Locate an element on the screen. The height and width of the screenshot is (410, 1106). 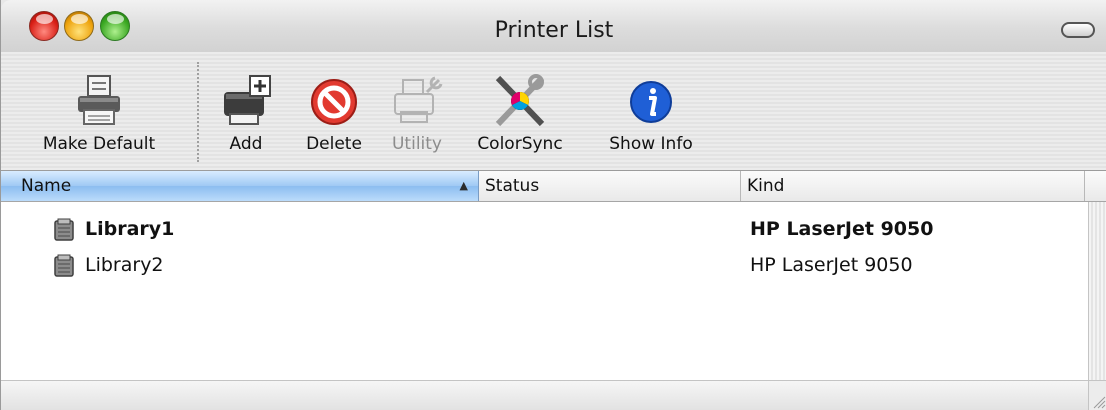
delete-button: Delete is located at coordinates (334, 111).